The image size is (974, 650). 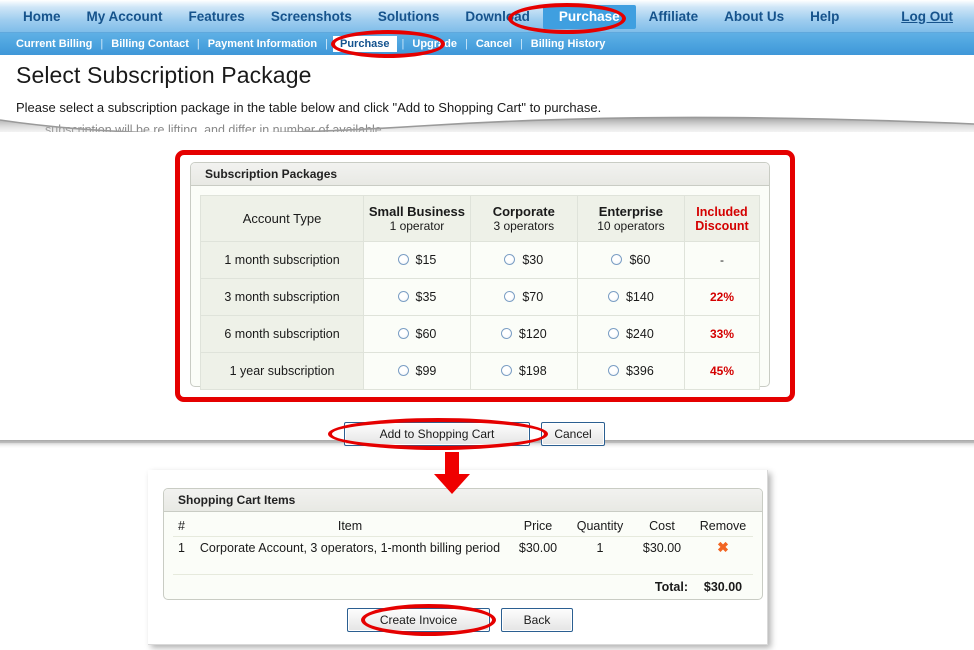 What do you see at coordinates (217, 17) in the screenshot?
I see `nav-item-features: Features` at bounding box center [217, 17].